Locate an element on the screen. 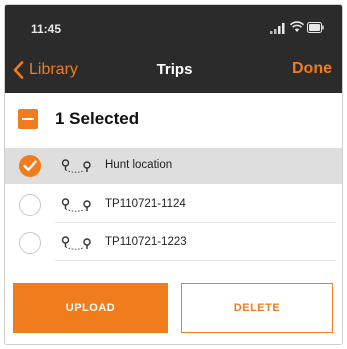  done-button: Done is located at coordinates (312, 69).